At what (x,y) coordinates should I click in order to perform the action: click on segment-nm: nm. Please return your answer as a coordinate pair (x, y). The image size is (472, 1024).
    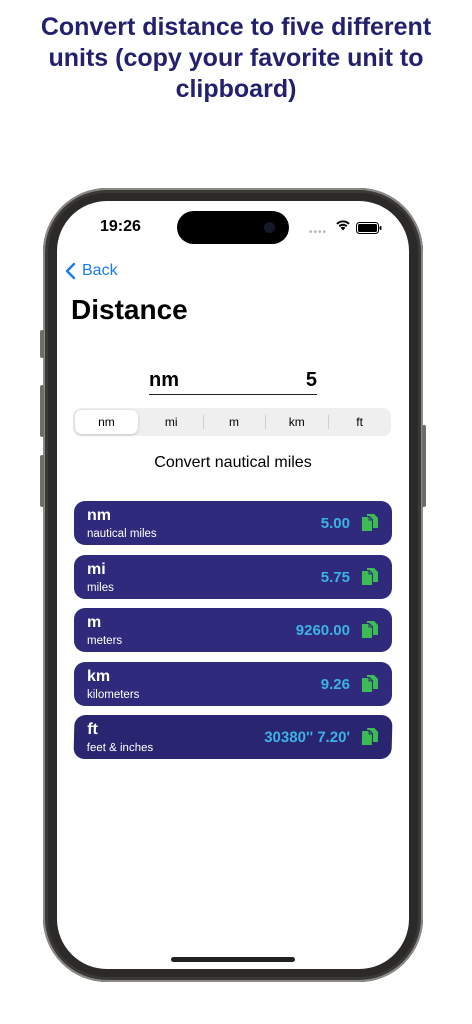
    Looking at the image, I should click on (106, 422).